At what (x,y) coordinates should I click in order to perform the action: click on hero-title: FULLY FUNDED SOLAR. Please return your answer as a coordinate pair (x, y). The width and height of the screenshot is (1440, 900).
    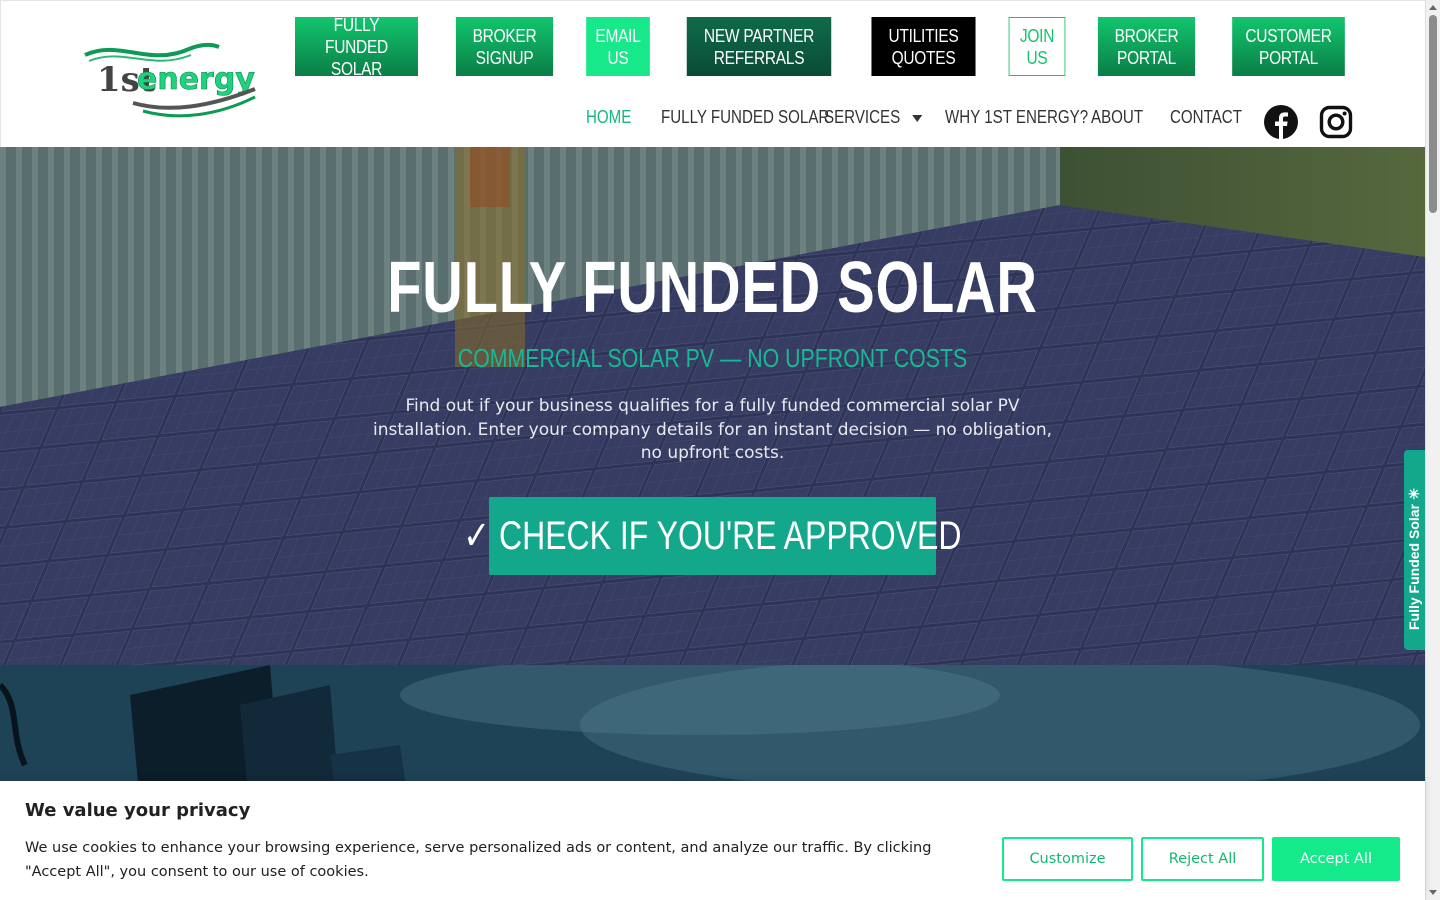
    Looking at the image, I should click on (712, 288).